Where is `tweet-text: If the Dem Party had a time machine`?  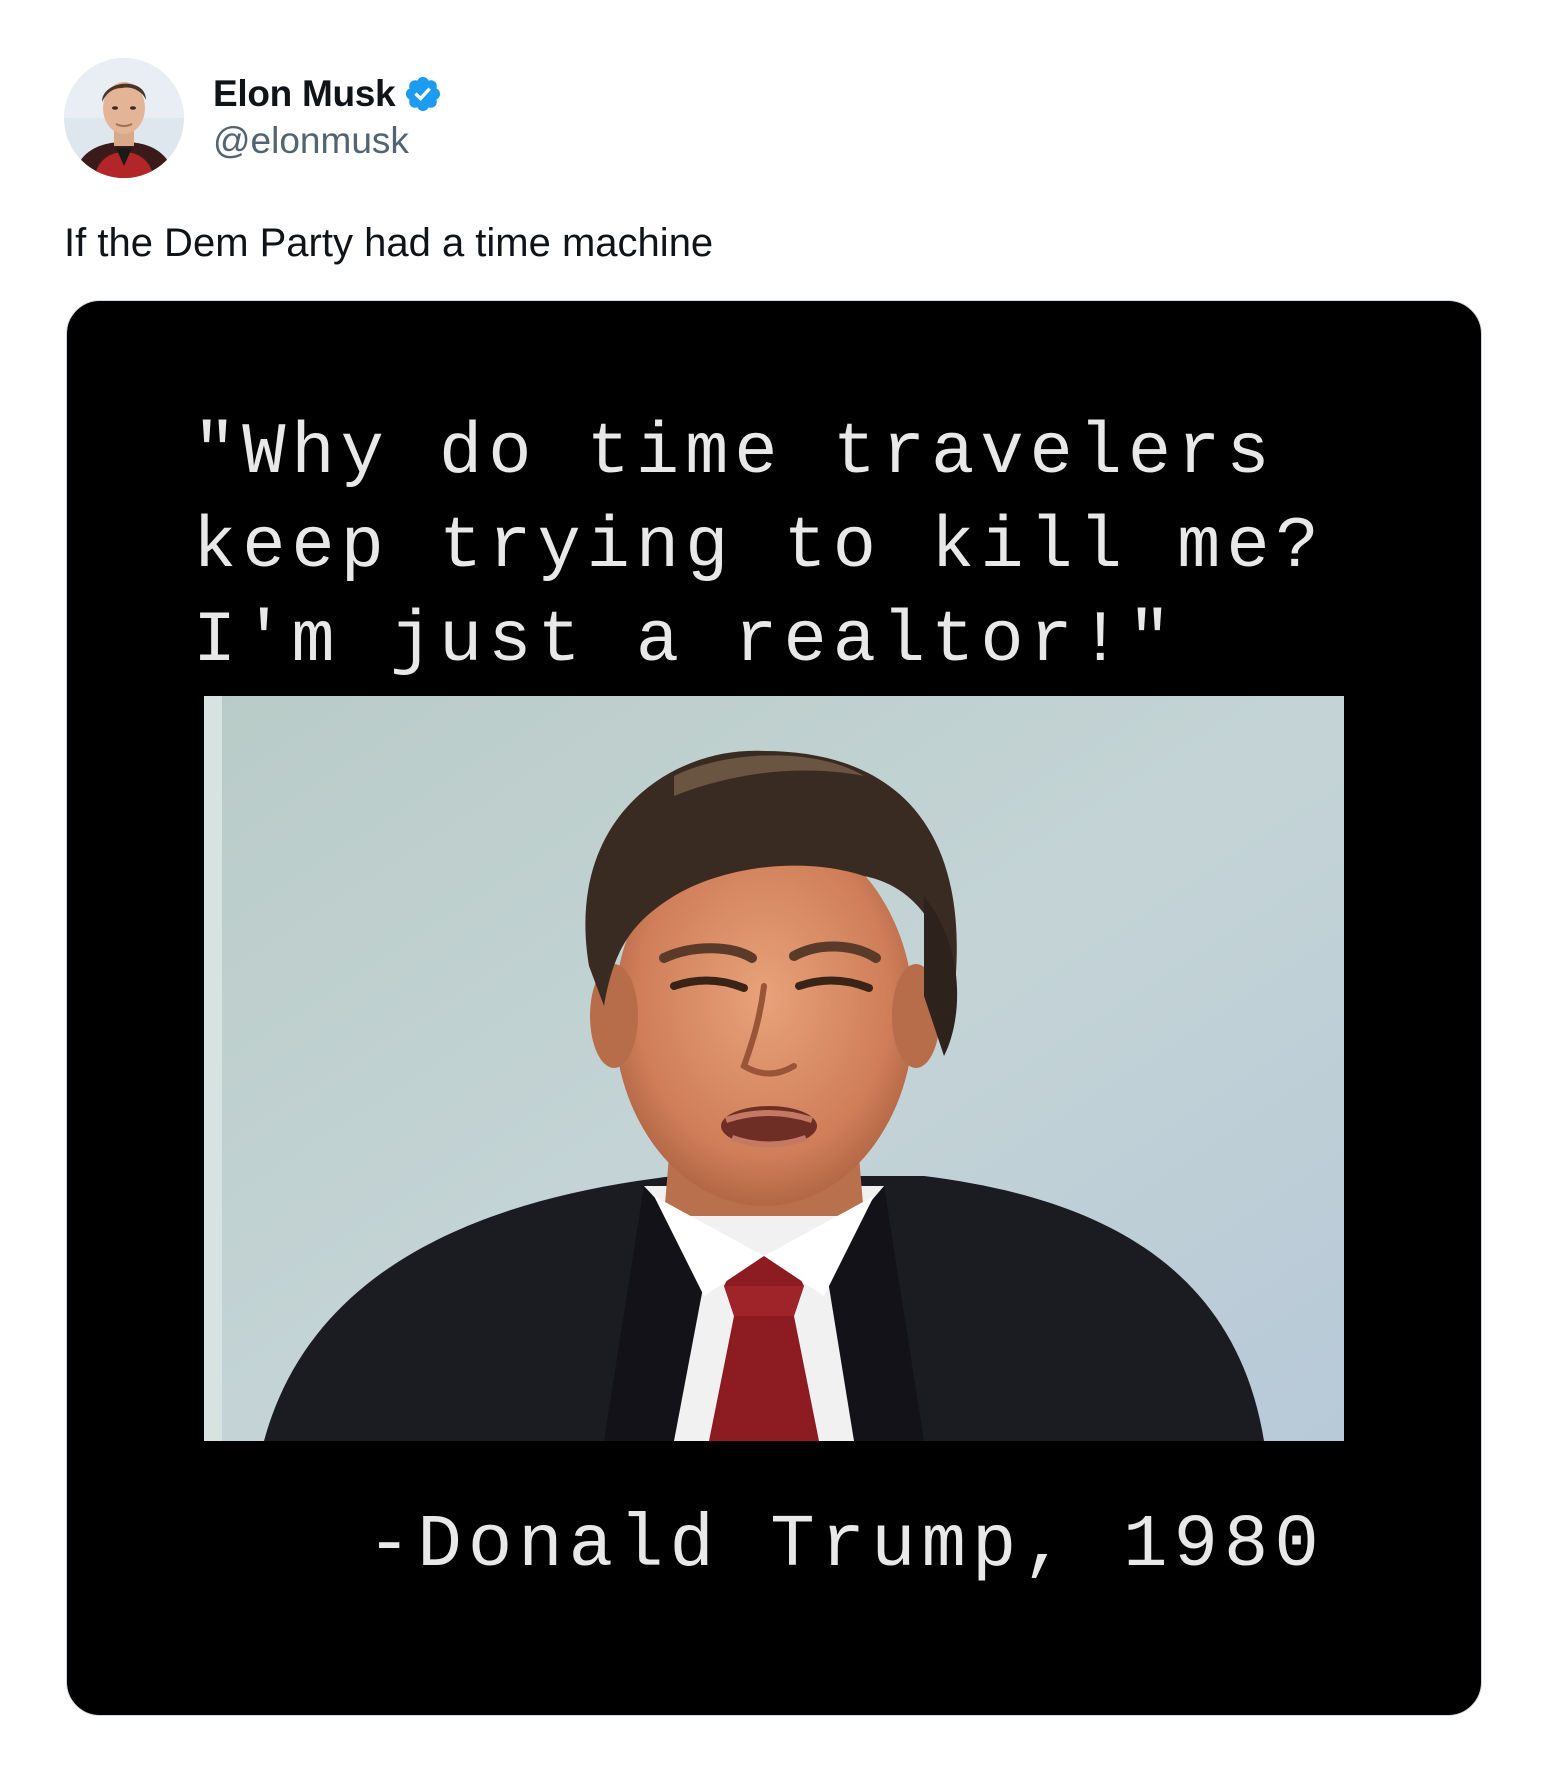
tweet-text: If the Dem Party had a time machine is located at coordinates (389, 243).